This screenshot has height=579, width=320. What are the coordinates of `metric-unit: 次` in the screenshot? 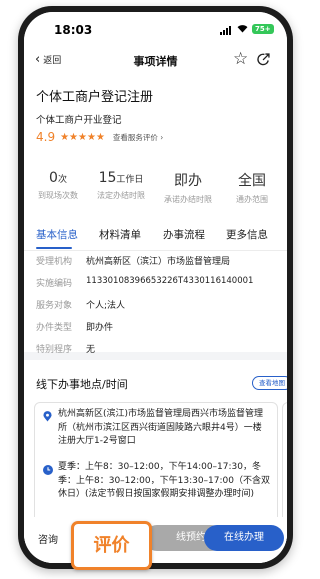 It's located at (62, 180).